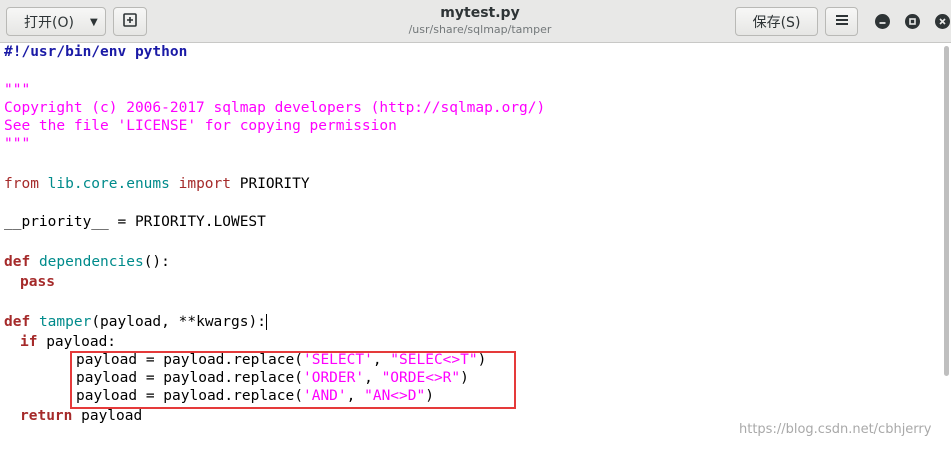 Image resolution: width=951 pixels, height=449 pixels. I want to click on return-value: payload, so click(107, 416).